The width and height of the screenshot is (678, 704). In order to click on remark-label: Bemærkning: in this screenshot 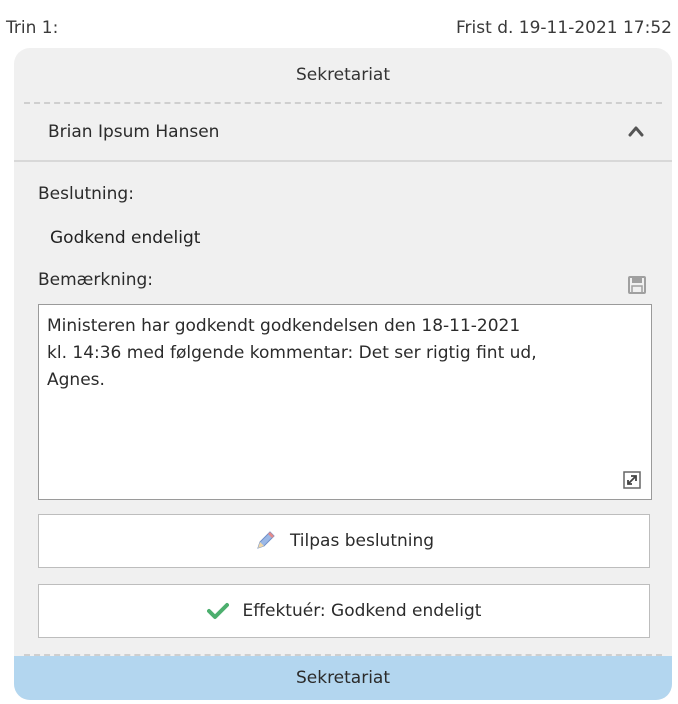, I will do `click(95, 280)`.